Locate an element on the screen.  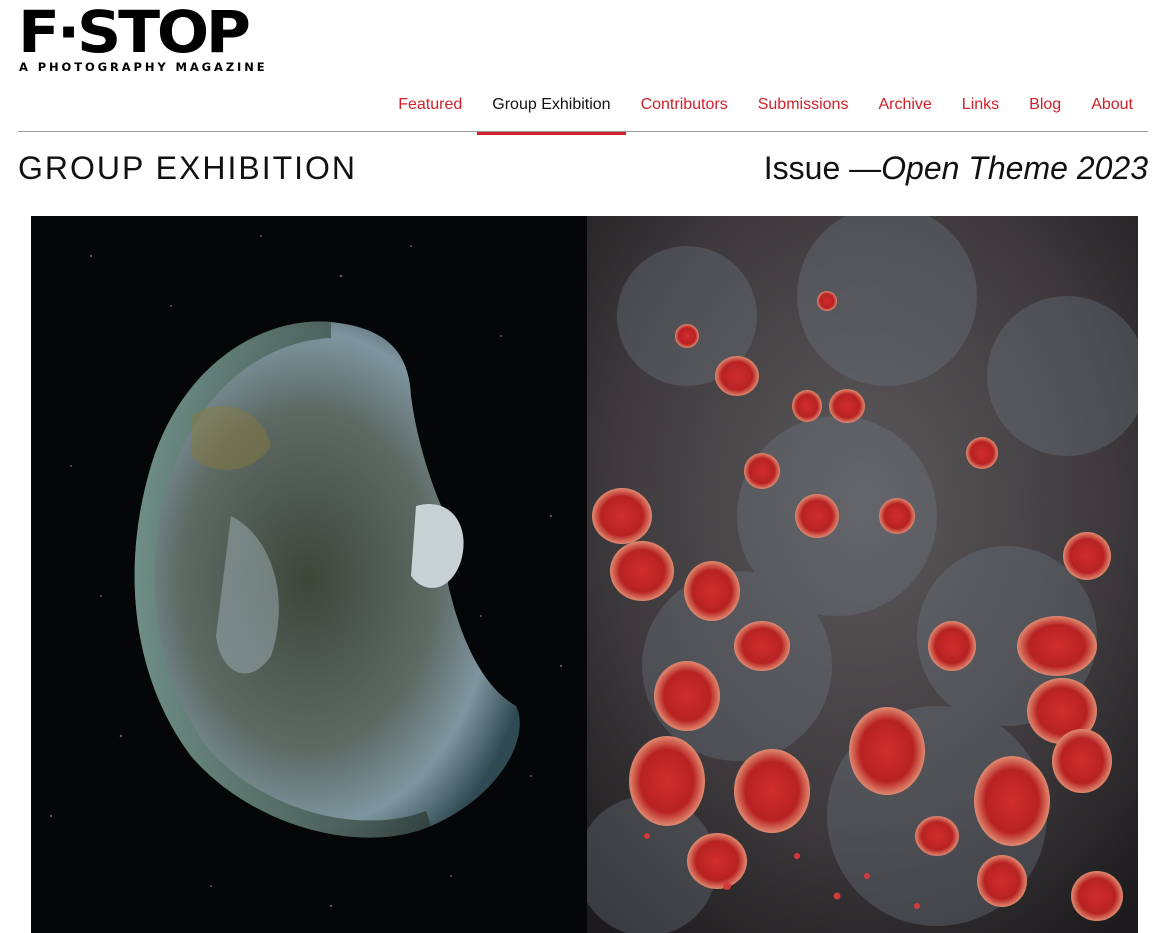
nav-about: About is located at coordinates (1112, 110).